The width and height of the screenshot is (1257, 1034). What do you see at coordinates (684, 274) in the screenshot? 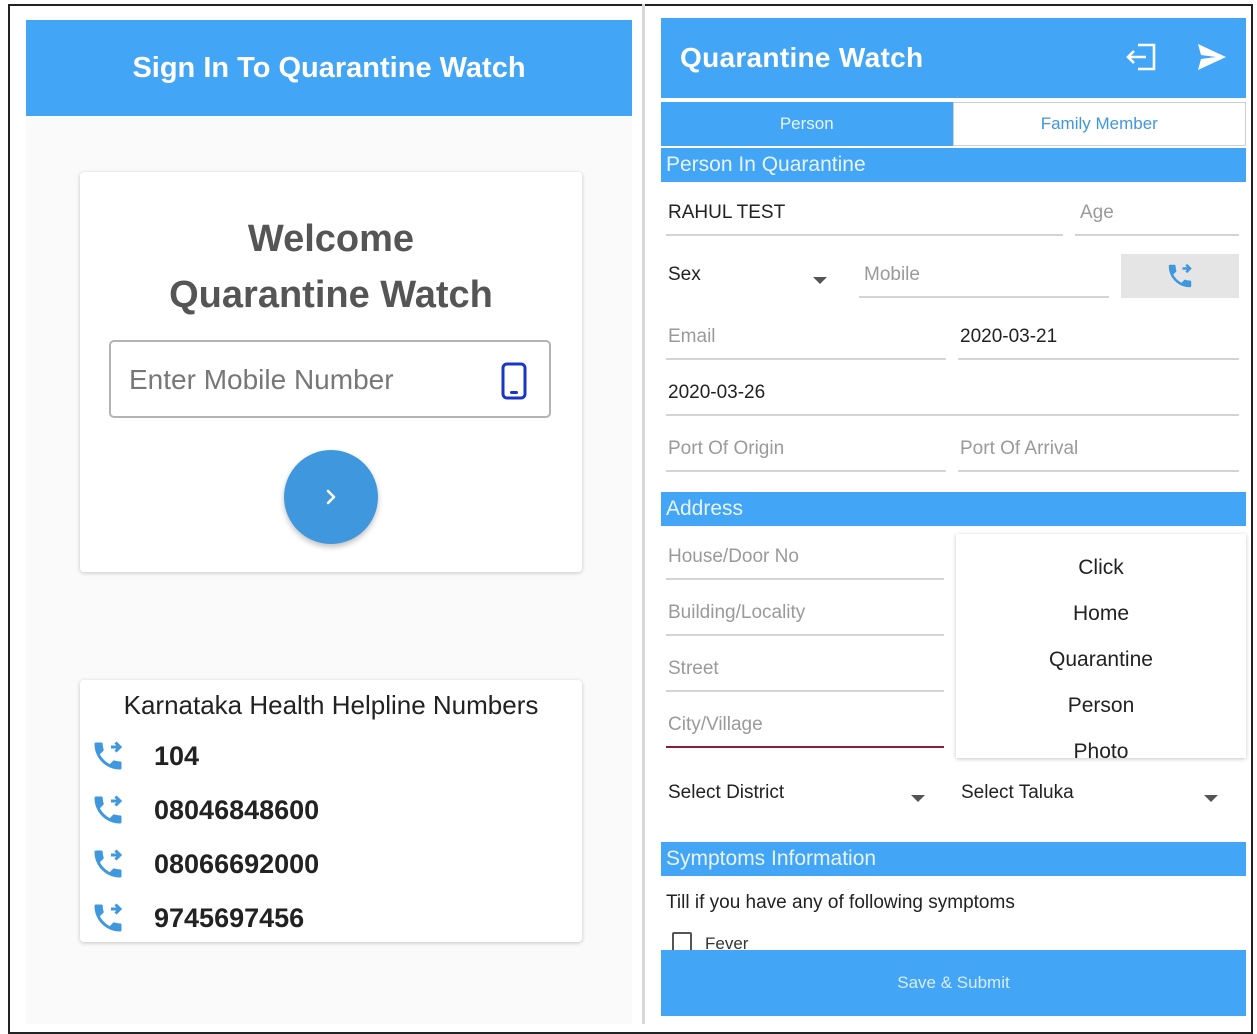
I see `sex-label: Sex` at bounding box center [684, 274].